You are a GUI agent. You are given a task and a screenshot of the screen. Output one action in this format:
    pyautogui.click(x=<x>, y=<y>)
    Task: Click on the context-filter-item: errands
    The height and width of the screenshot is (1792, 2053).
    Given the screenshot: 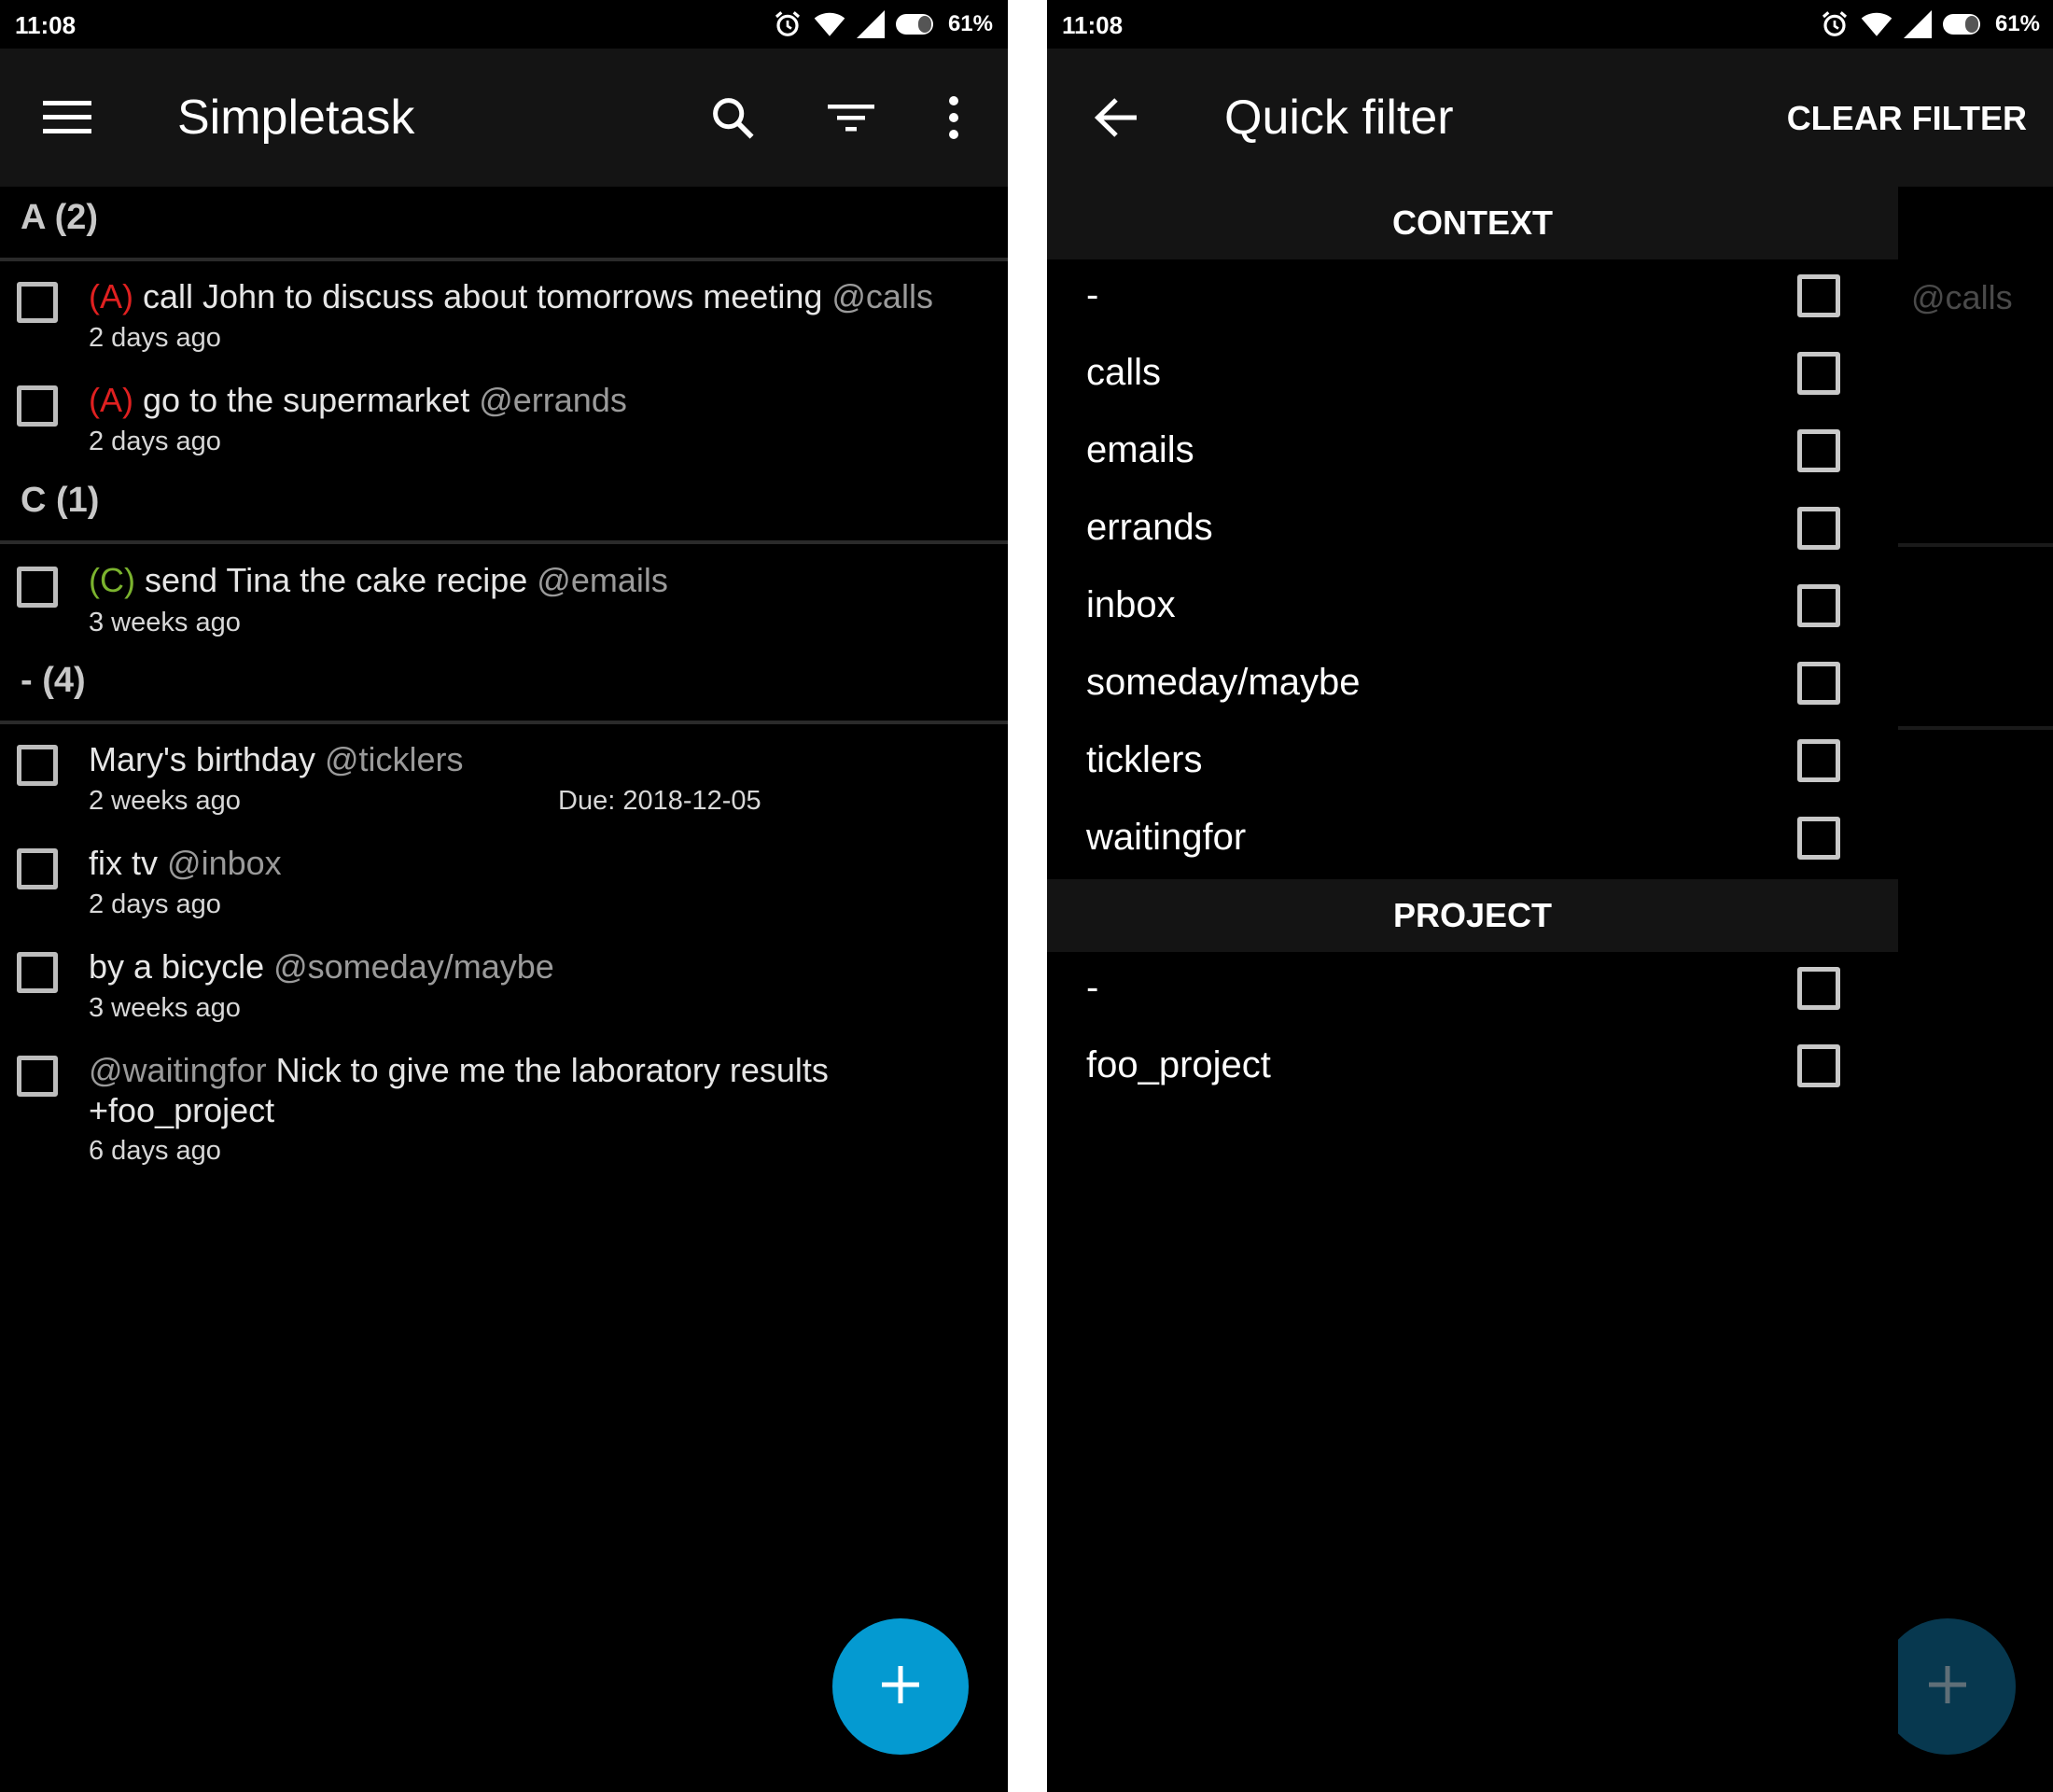 What is the action you would take?
    pyautogui.click(x=1472, y=530)
    